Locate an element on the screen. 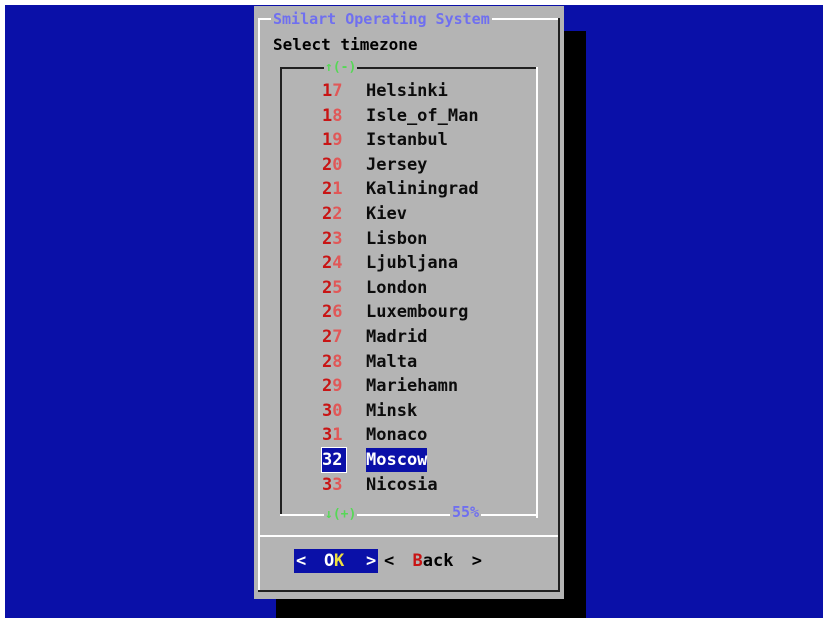 Image resolution: width=828 pixels, height=618 pixels. timezone-name: Jersey is located at coordinates (397, 164).